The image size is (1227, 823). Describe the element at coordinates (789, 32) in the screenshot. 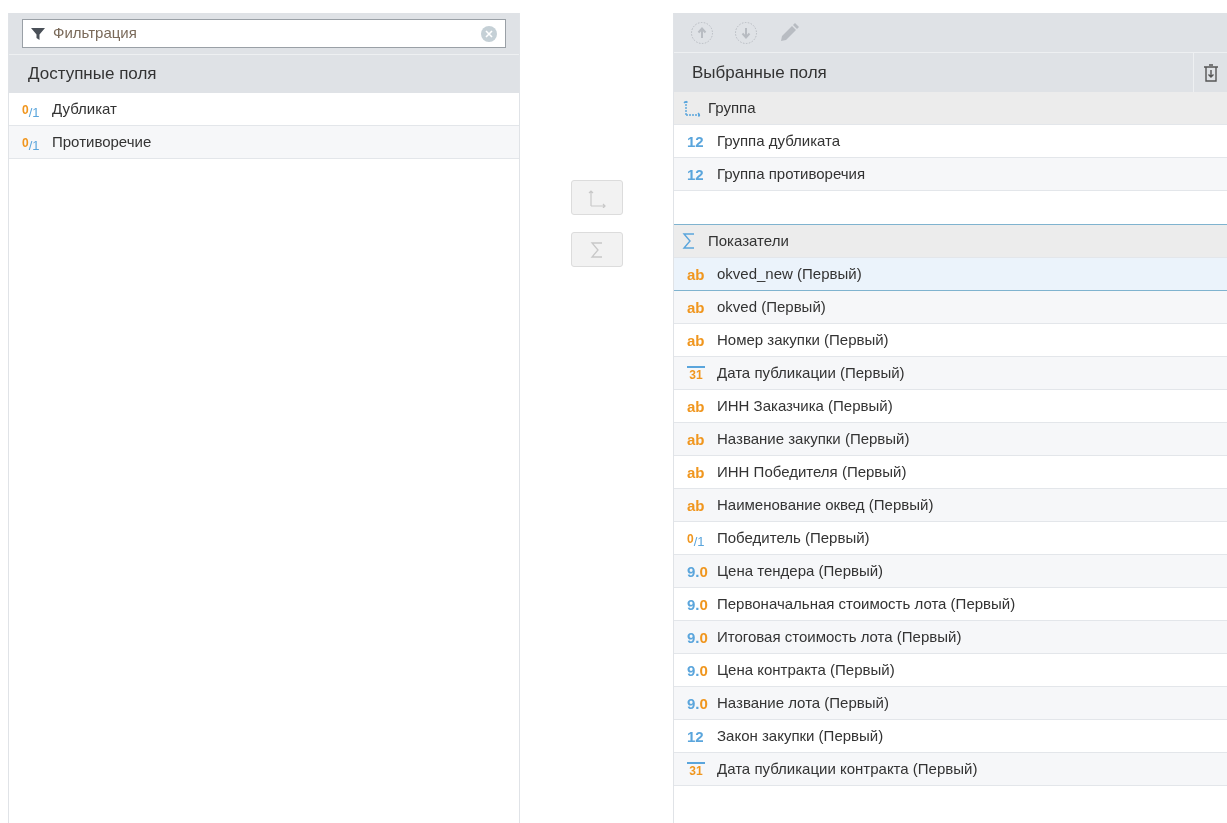

I see `pencil-icon` at that location.